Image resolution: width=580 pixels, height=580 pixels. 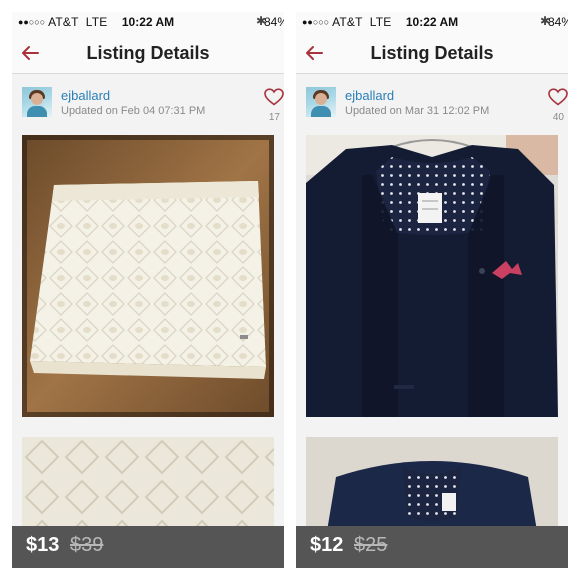 What do you see at coordinates (558, 117) in the screenshot?
I see `like-count: 40` at bounding box center [558, 117].